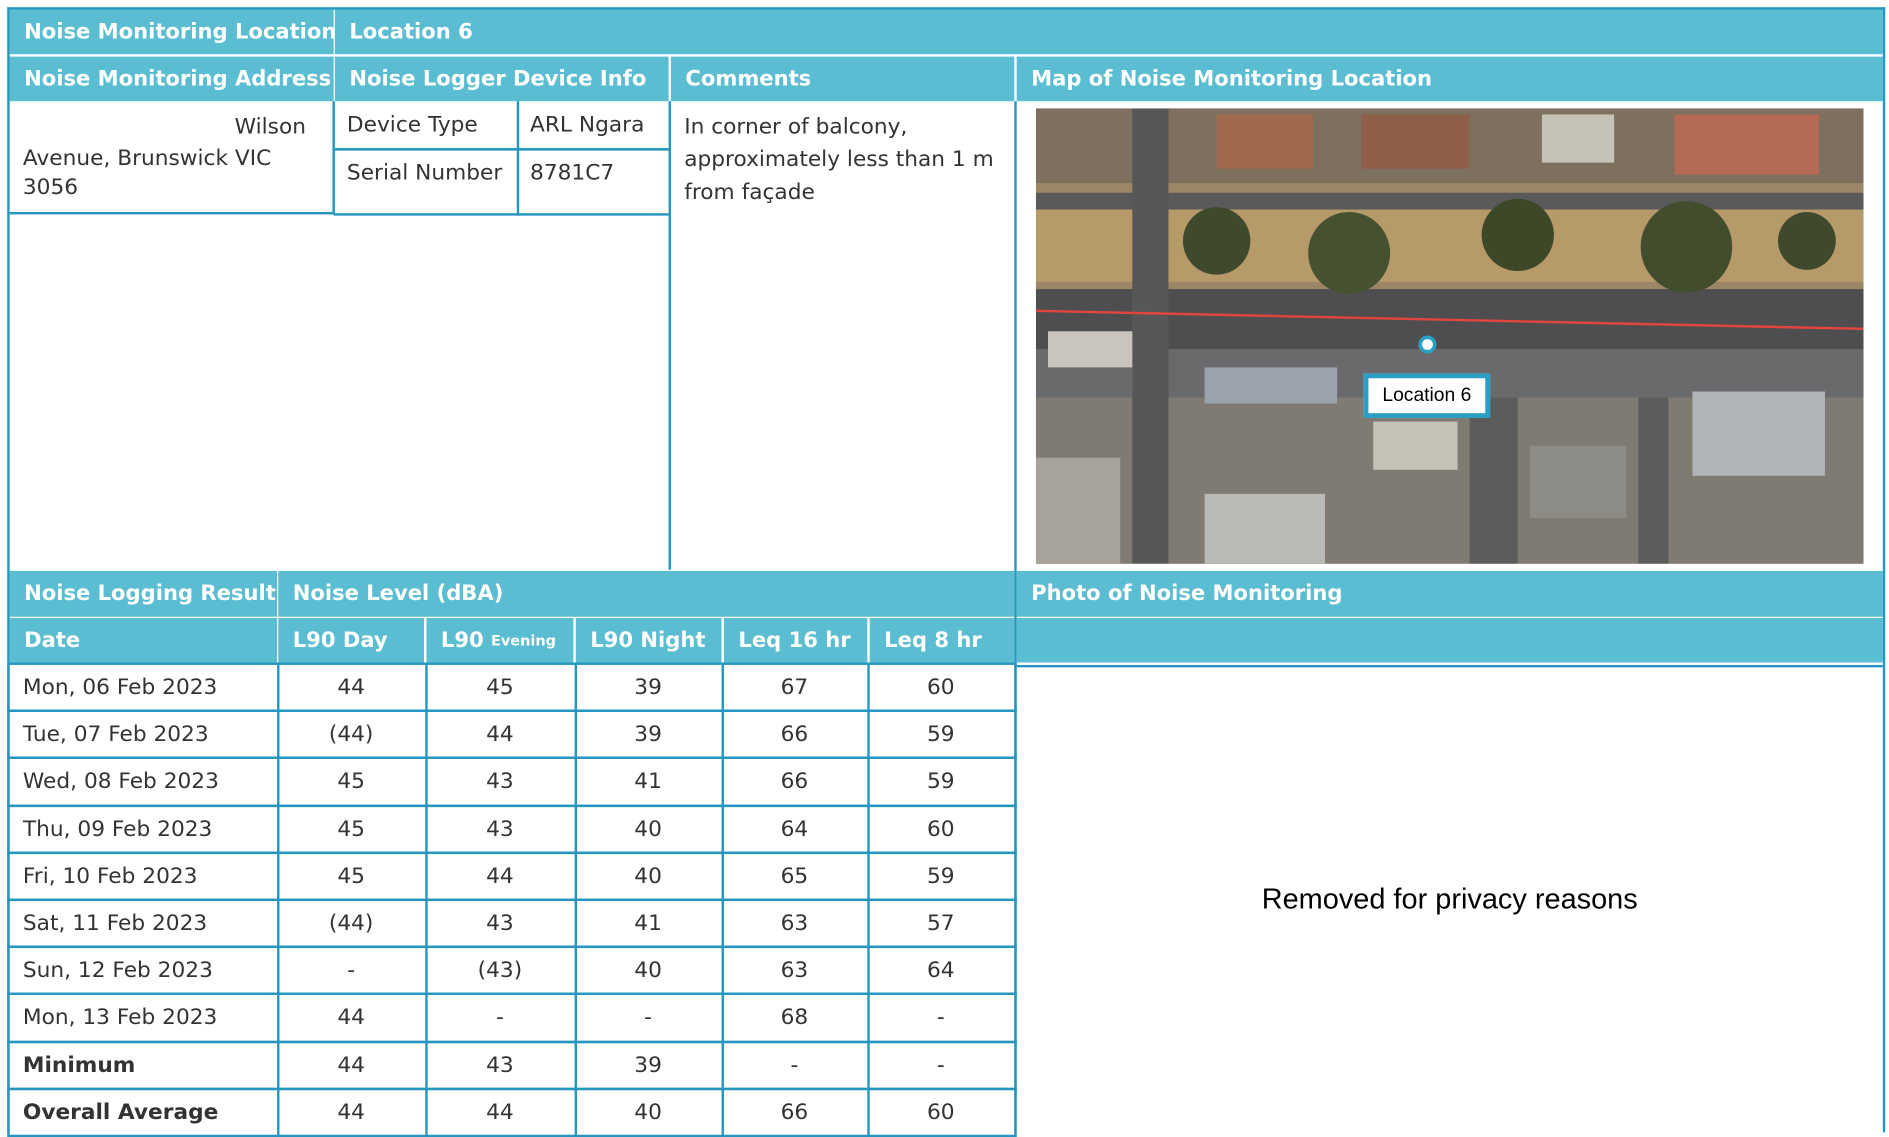 The height and width of the screenshot is (1137, 1889). What do you see at coordinates (1427, 395) in the screenshot?
I see `map-location-marker: Location 6` at bounding box center [1427, 395].